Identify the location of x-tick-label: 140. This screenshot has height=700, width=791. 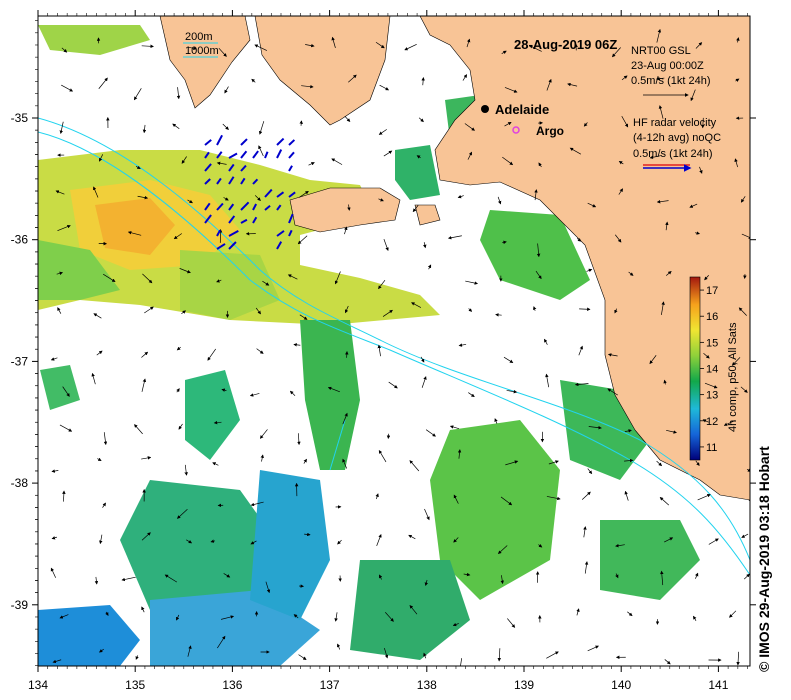
(621, 685).